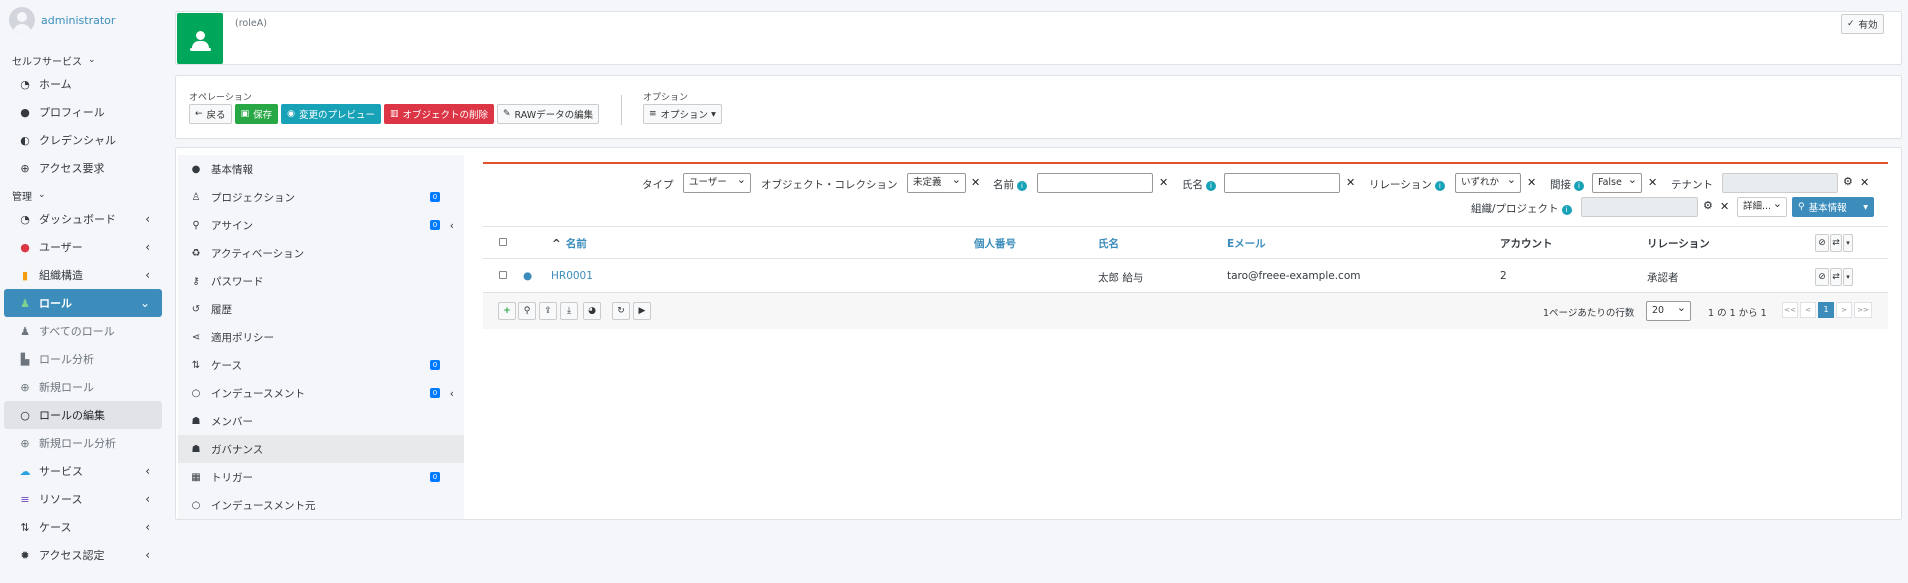 The image size is (1908, 583). Describe the element at coordinates (1780, 183) in the screenshot. I see `tenant-input` at that location.